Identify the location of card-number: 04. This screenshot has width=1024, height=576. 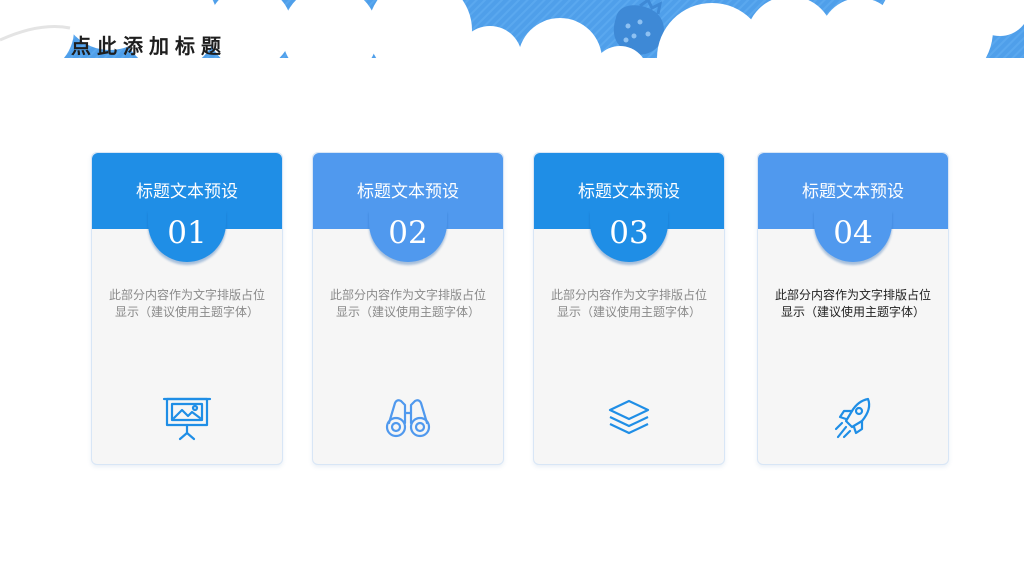
(853, 233).